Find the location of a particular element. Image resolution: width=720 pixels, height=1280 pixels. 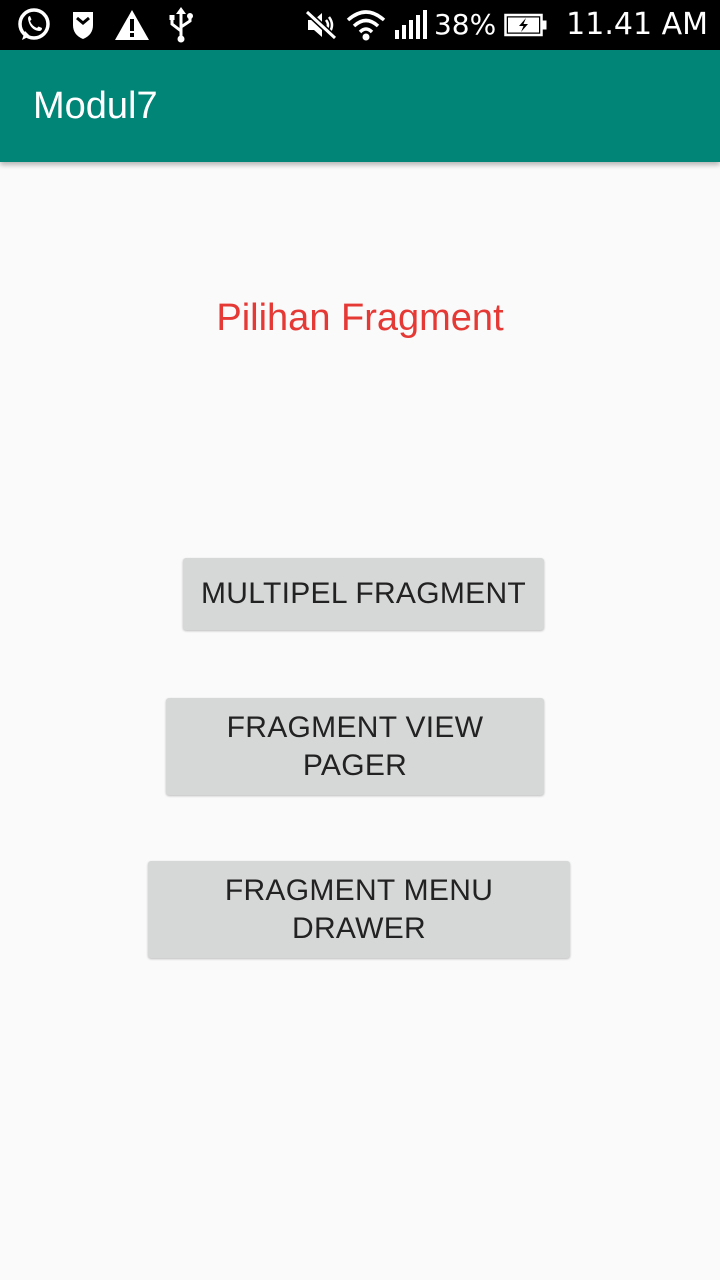

fragment-menu-drawer-button: FRAGMENT MENU DRAWER is located at coordinates (359, 909).